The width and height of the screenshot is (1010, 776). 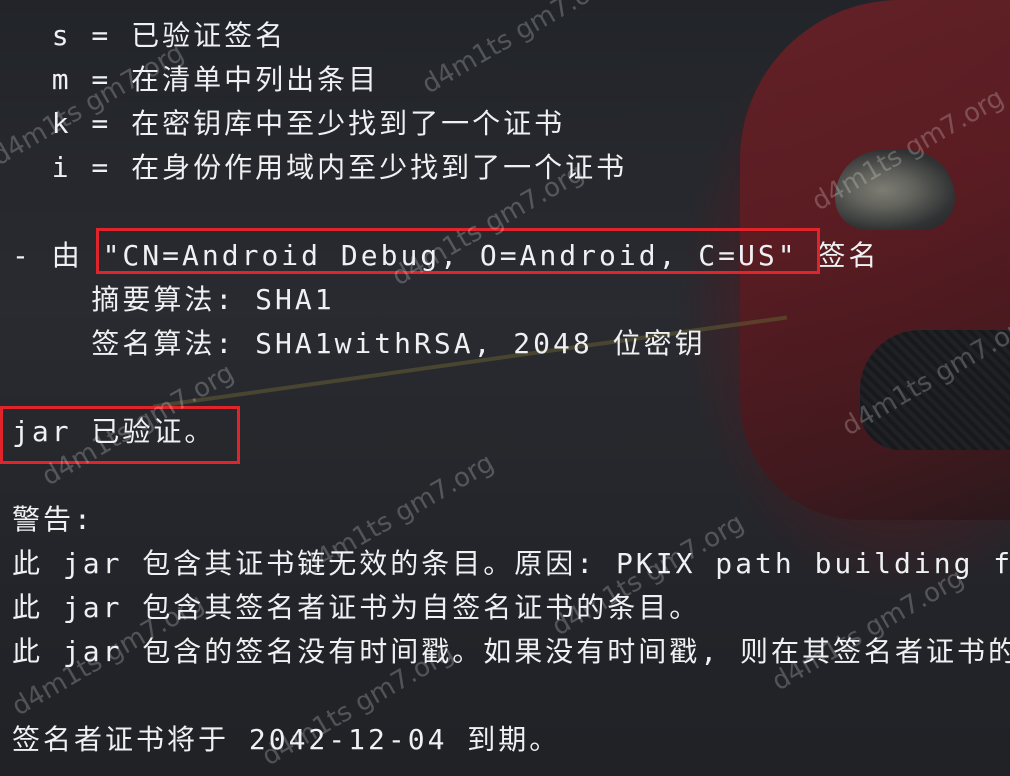 What do you see at coordinates (57, 255) in the screenshot?
I see `signer-prefix: - 由` at bounding box center [57, 255].